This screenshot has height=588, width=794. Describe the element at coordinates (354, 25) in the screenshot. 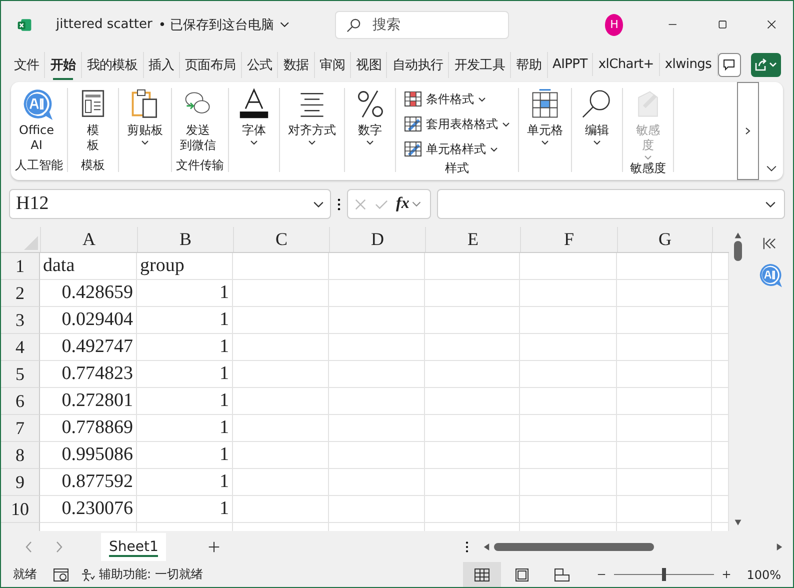

I see `search-icon` at that location.